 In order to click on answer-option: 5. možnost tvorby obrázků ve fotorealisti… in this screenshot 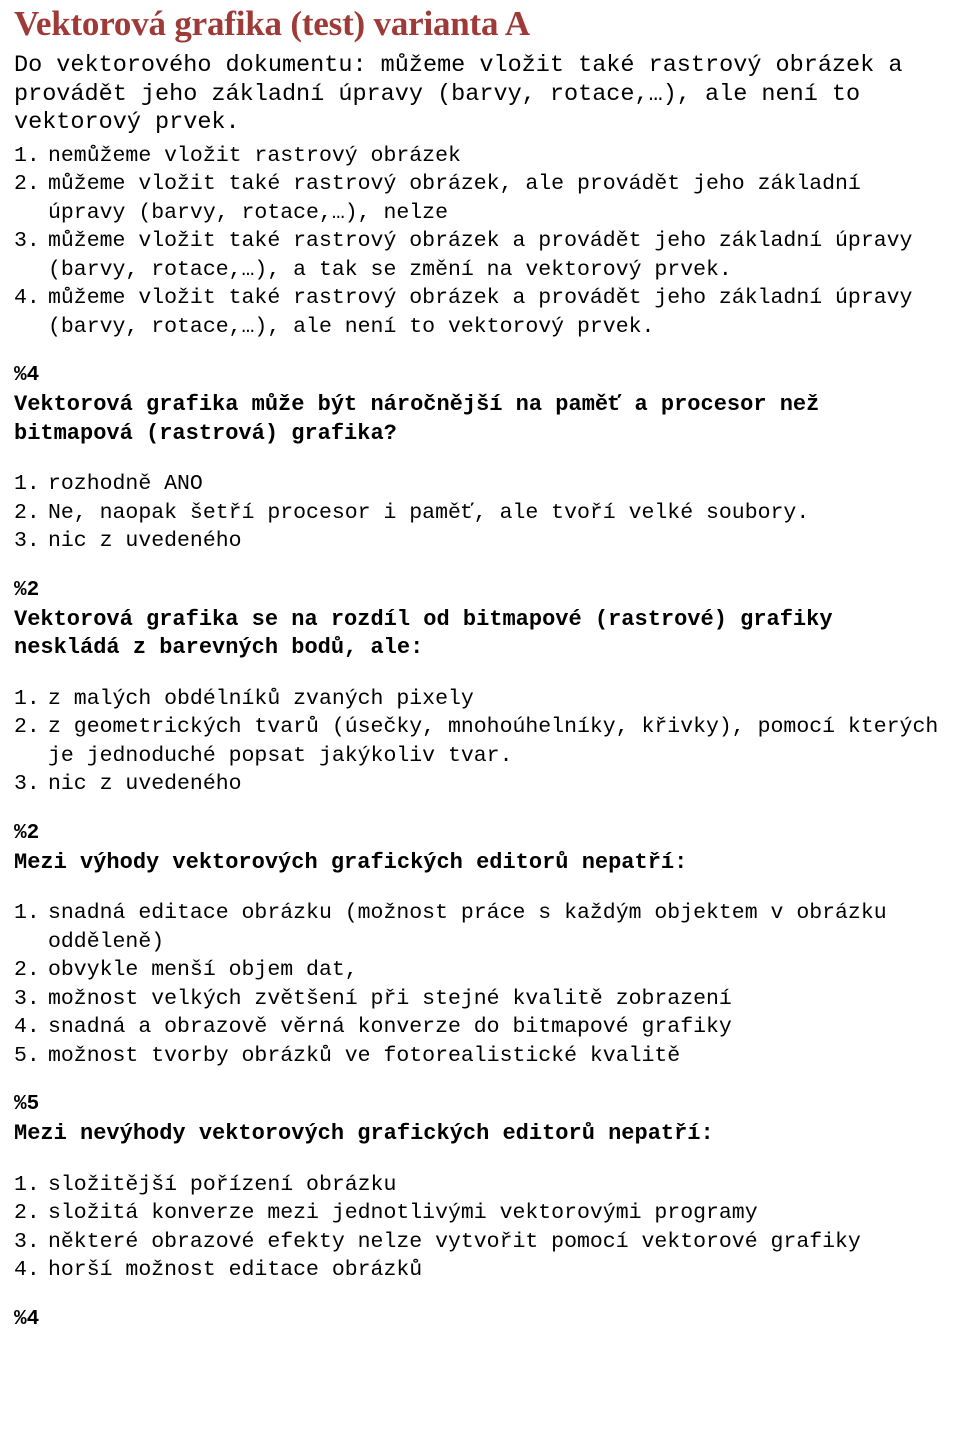, I will do `click(482, 1056)`.